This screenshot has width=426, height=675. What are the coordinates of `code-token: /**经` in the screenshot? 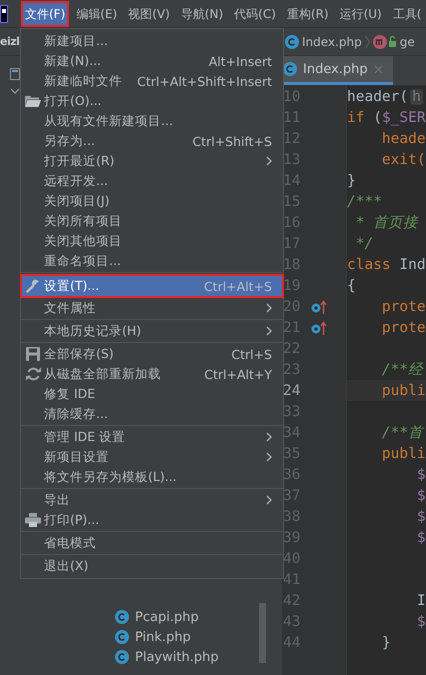 It's located at (402, 370).